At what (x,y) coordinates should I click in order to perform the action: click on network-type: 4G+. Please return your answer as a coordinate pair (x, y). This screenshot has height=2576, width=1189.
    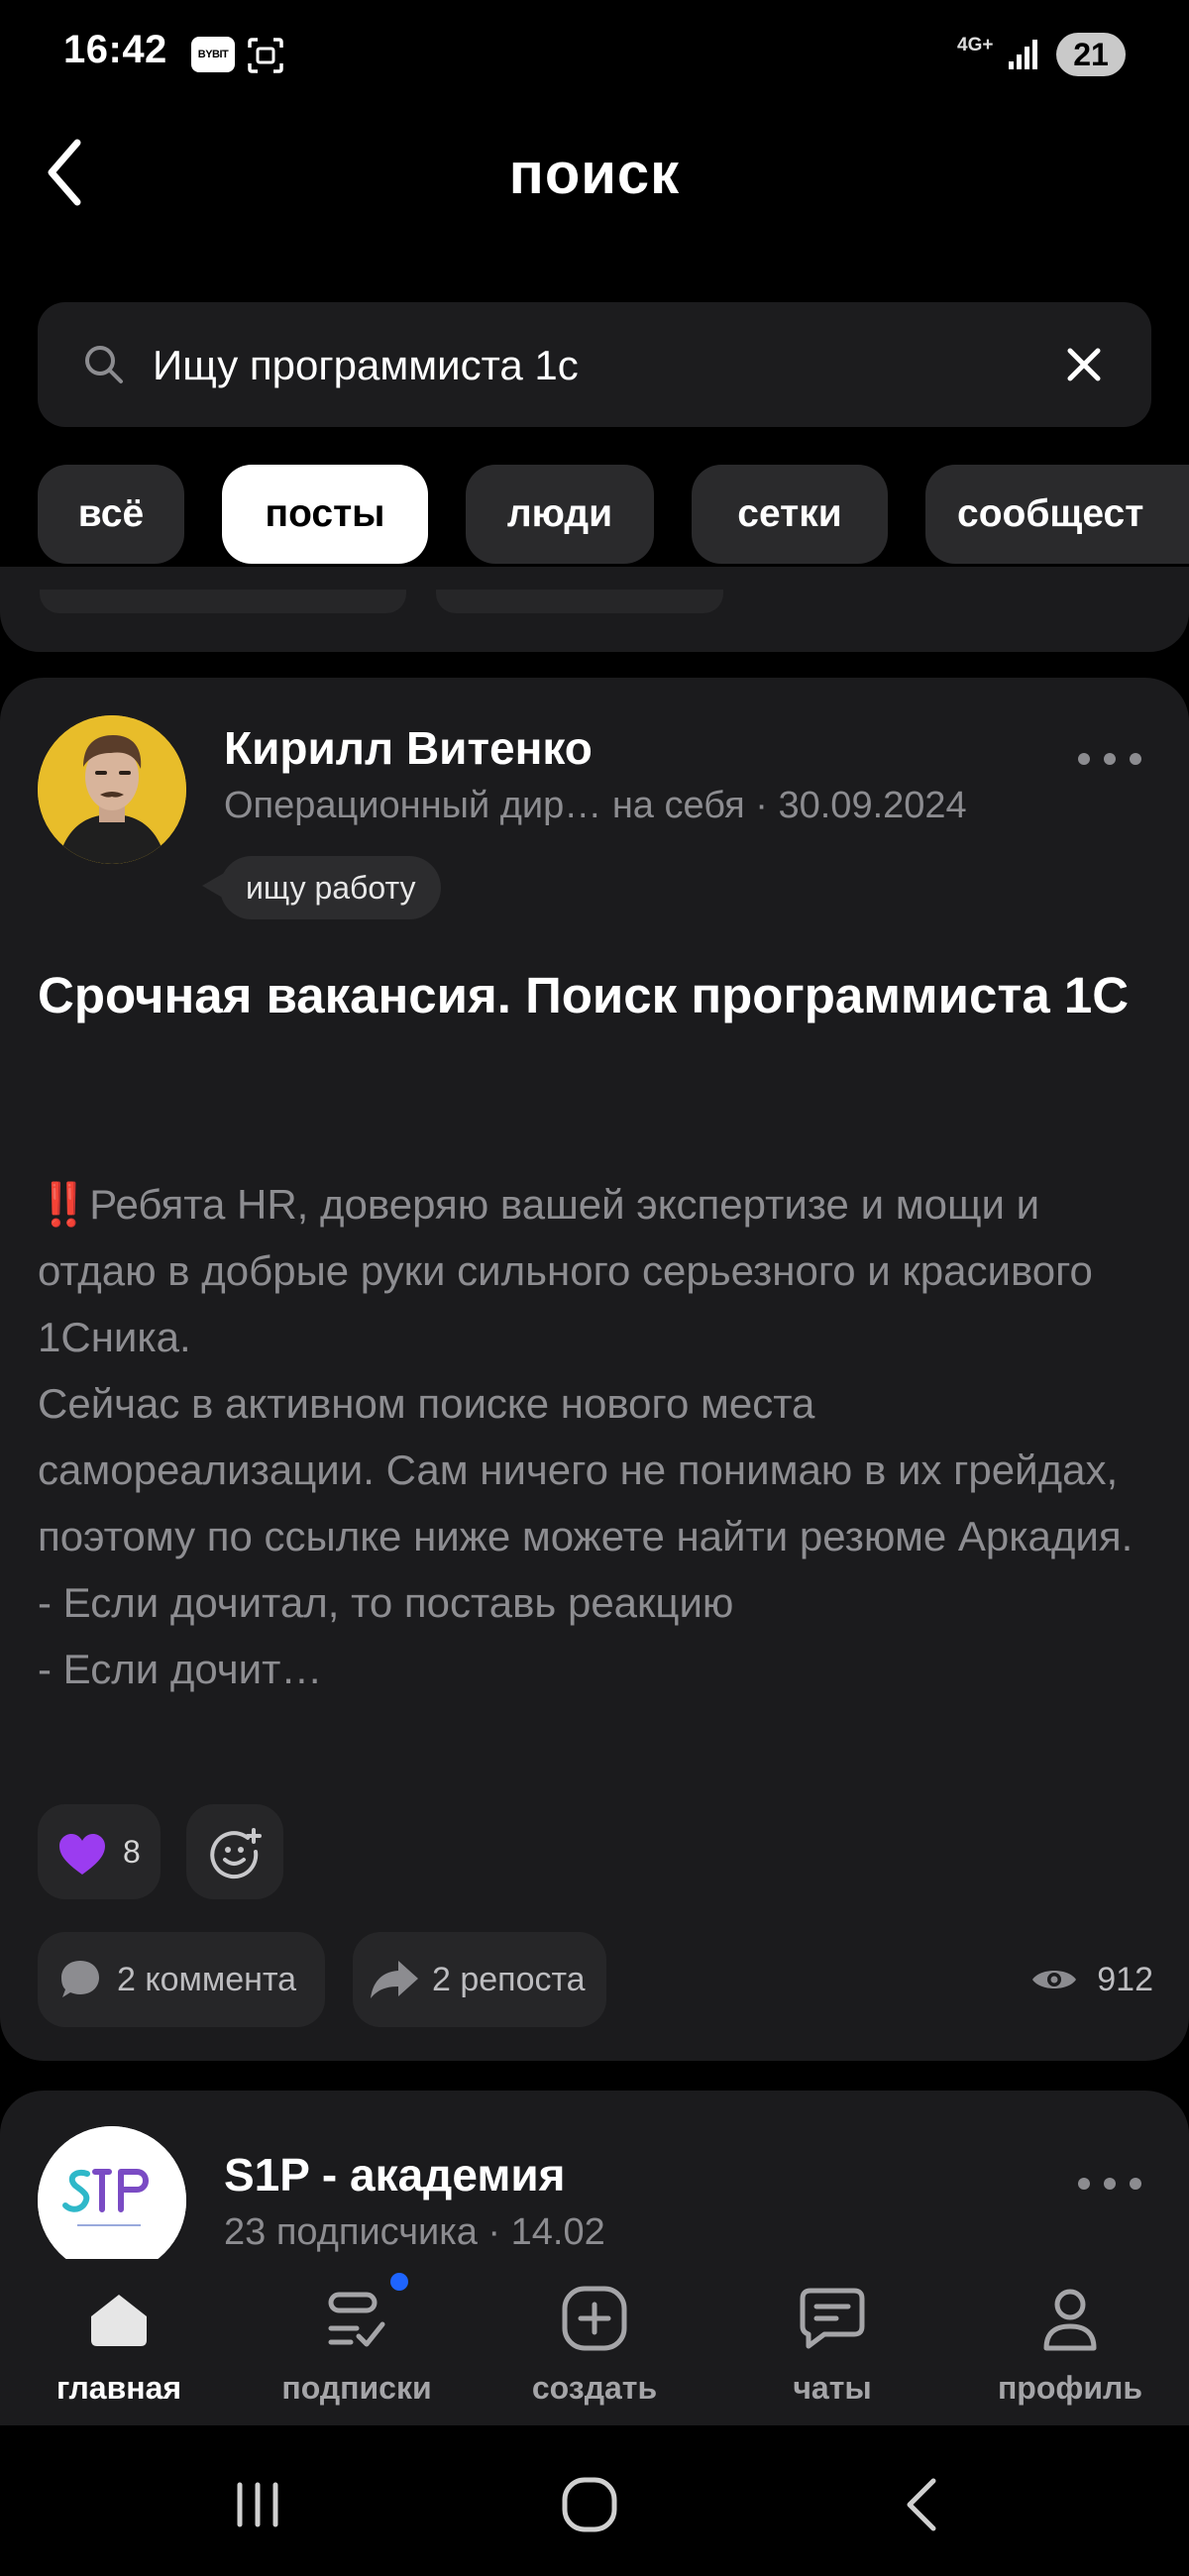
    Looking at the image, I should click on (976, 45).